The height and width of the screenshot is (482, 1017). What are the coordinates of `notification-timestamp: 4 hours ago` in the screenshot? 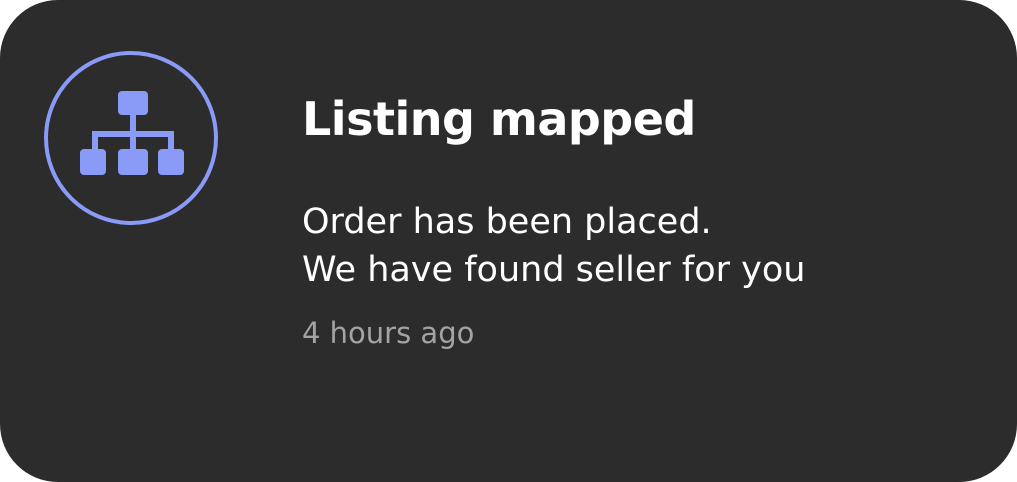 It's located at (388, 333).